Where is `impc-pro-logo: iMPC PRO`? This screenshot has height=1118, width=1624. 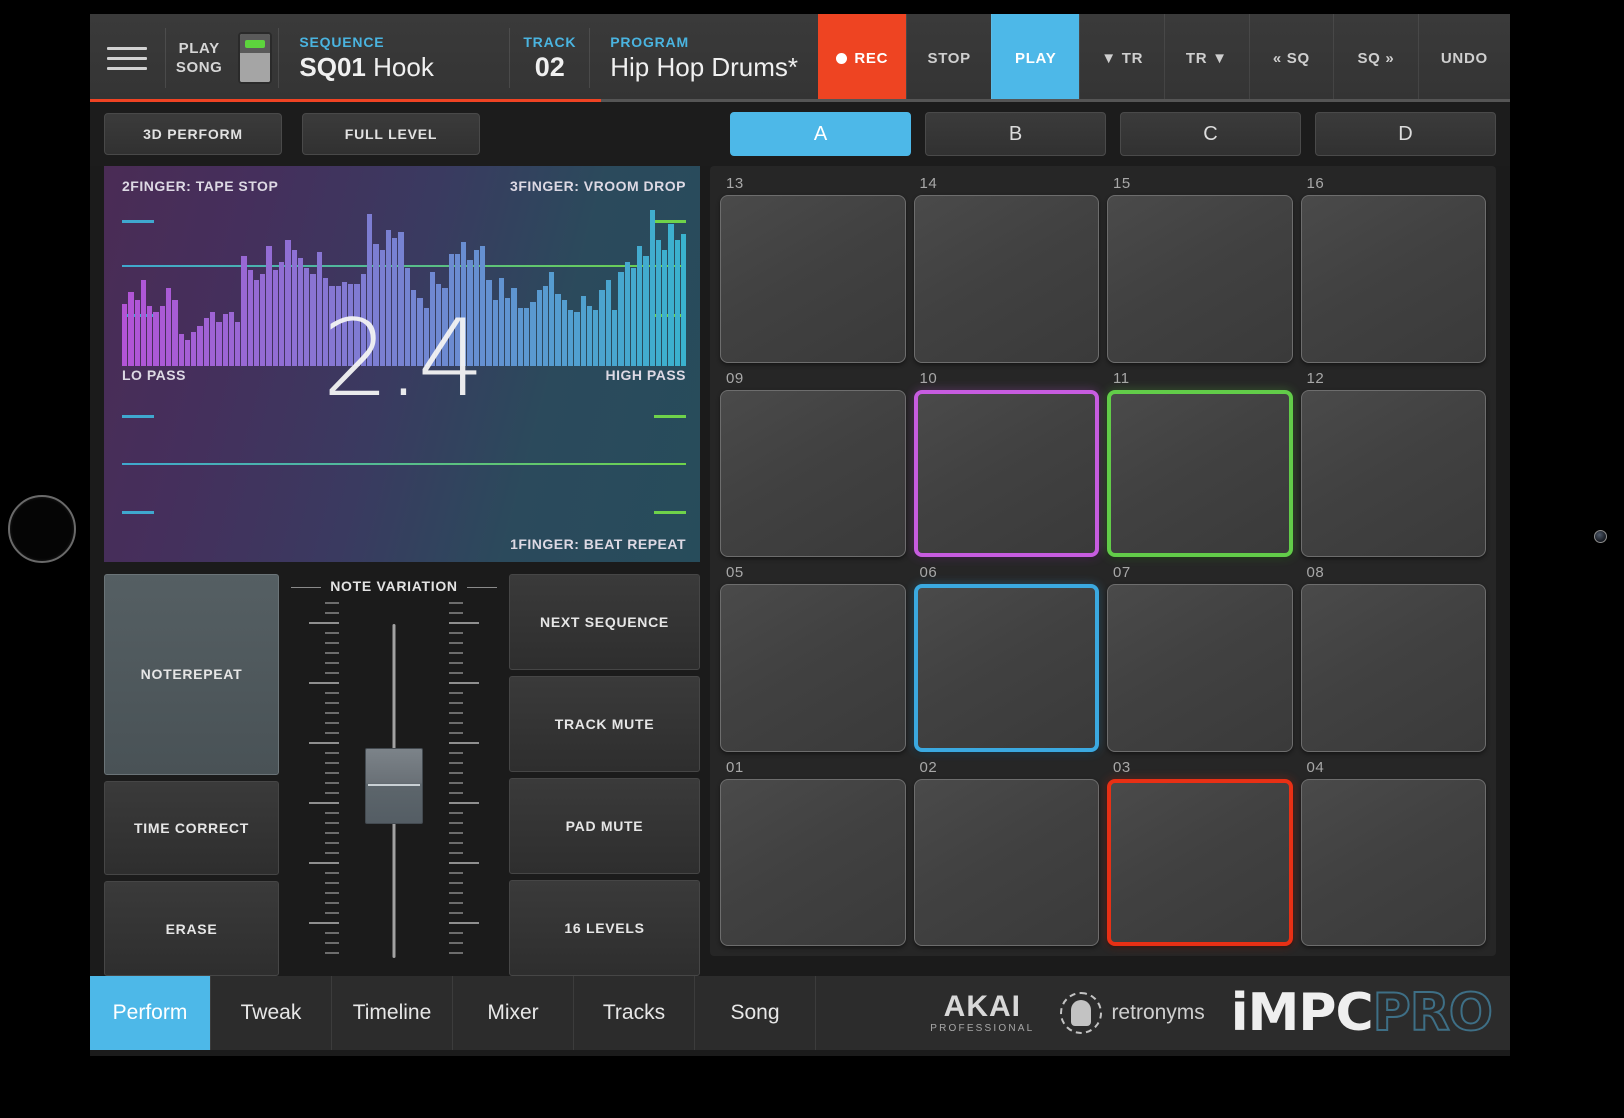 impc-pro-logo: iMPC PRO is located at coordinates (1362, 1013).